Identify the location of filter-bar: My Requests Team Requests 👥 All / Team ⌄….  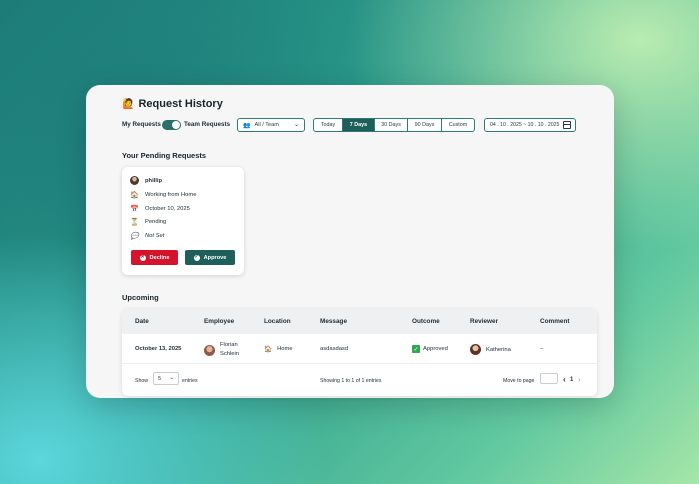
(357, 125).